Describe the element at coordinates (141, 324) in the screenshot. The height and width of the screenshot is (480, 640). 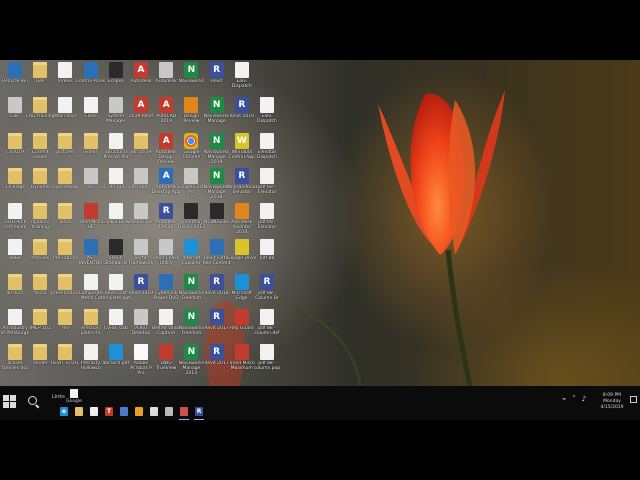
I see `desktop-icon: A360 Desktop` at that location.